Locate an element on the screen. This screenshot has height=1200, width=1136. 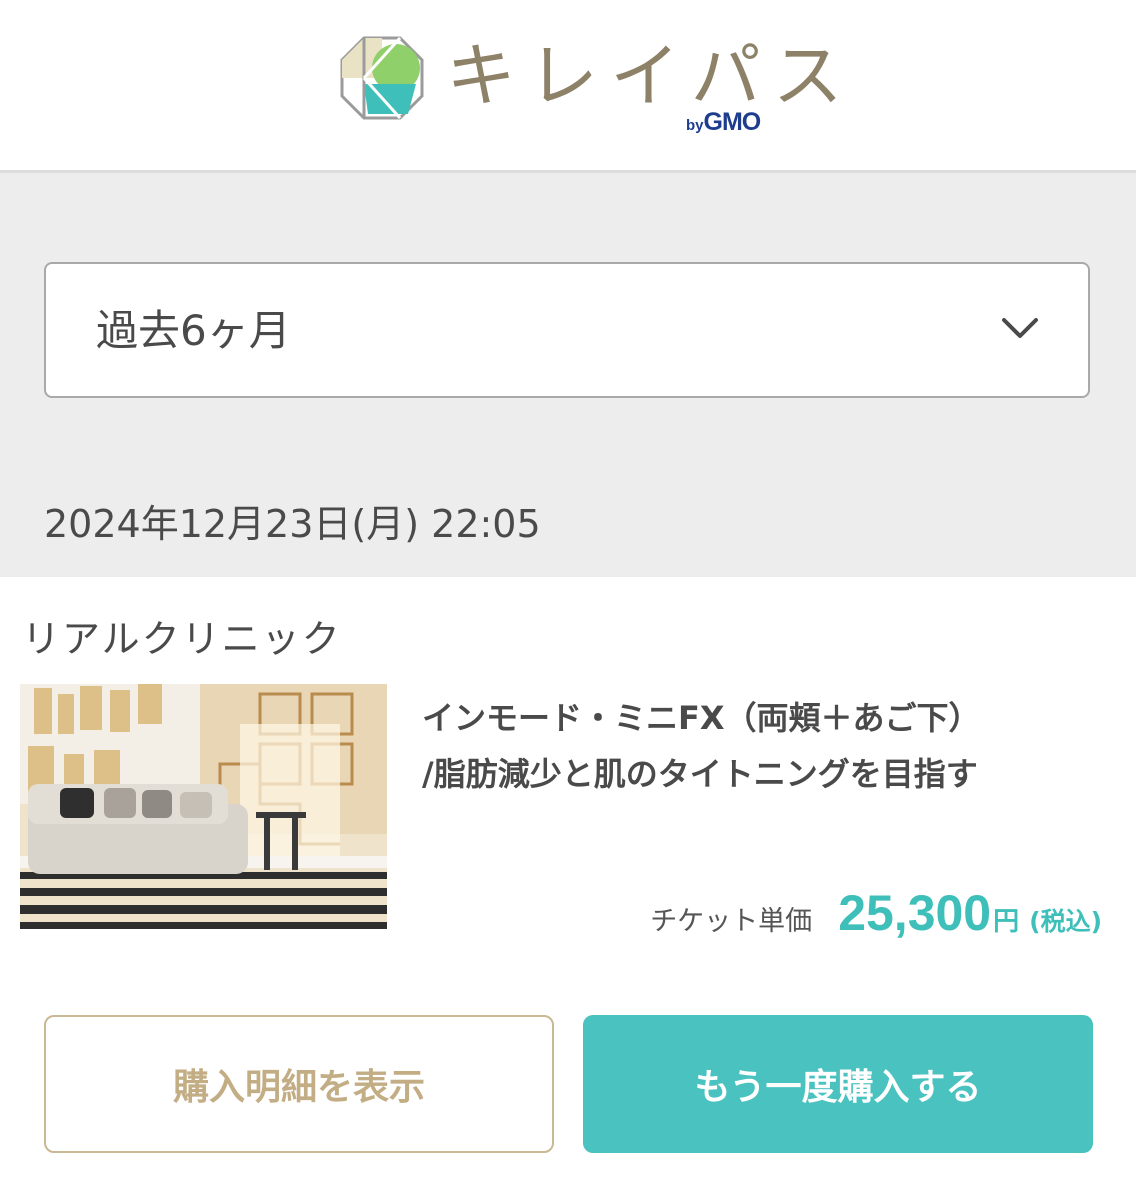
logo-gmo-text: GMO is located at coordinates (732, 122).